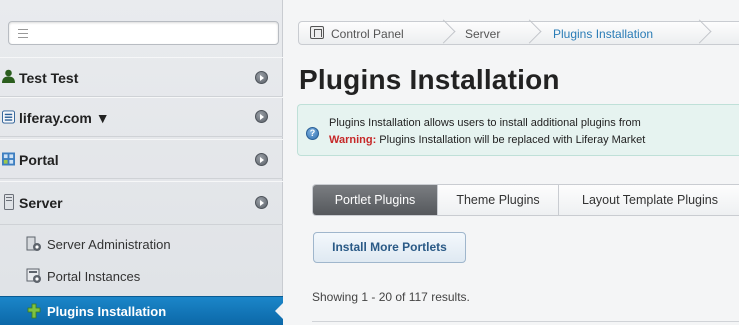 This screenshot has width=739, height=325. Describe the element at coordinates (33, 275) in the screenshot. I see `portal-instances-icon` at that location.